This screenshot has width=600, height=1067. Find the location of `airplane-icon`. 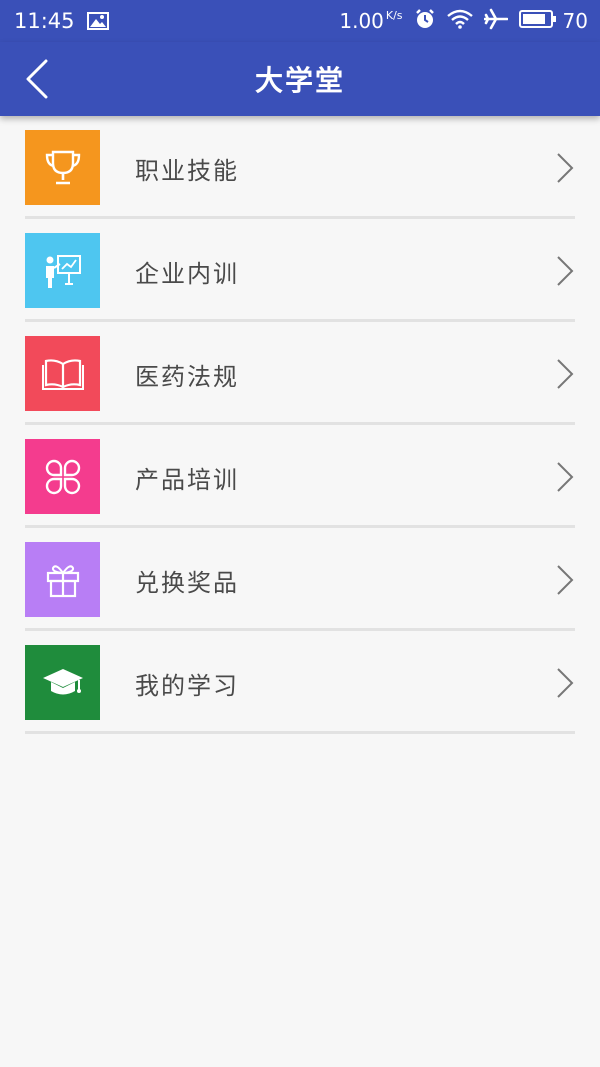

airplane-icon is located at coordinates (495, 21).